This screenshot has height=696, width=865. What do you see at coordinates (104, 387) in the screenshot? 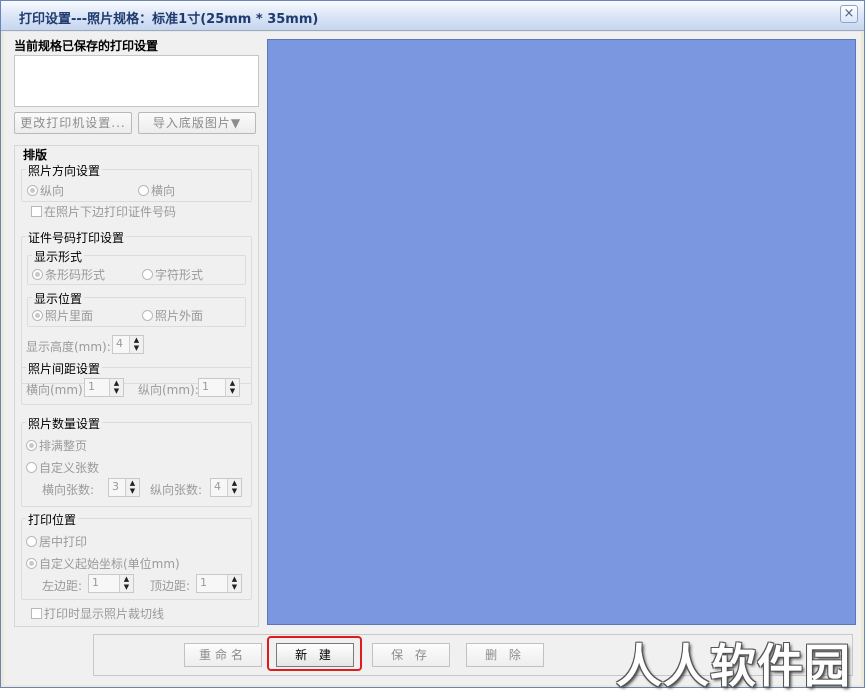
I see `spacing-h-stepper: 1 ▲ ▼` at bounding box center [104, 387].